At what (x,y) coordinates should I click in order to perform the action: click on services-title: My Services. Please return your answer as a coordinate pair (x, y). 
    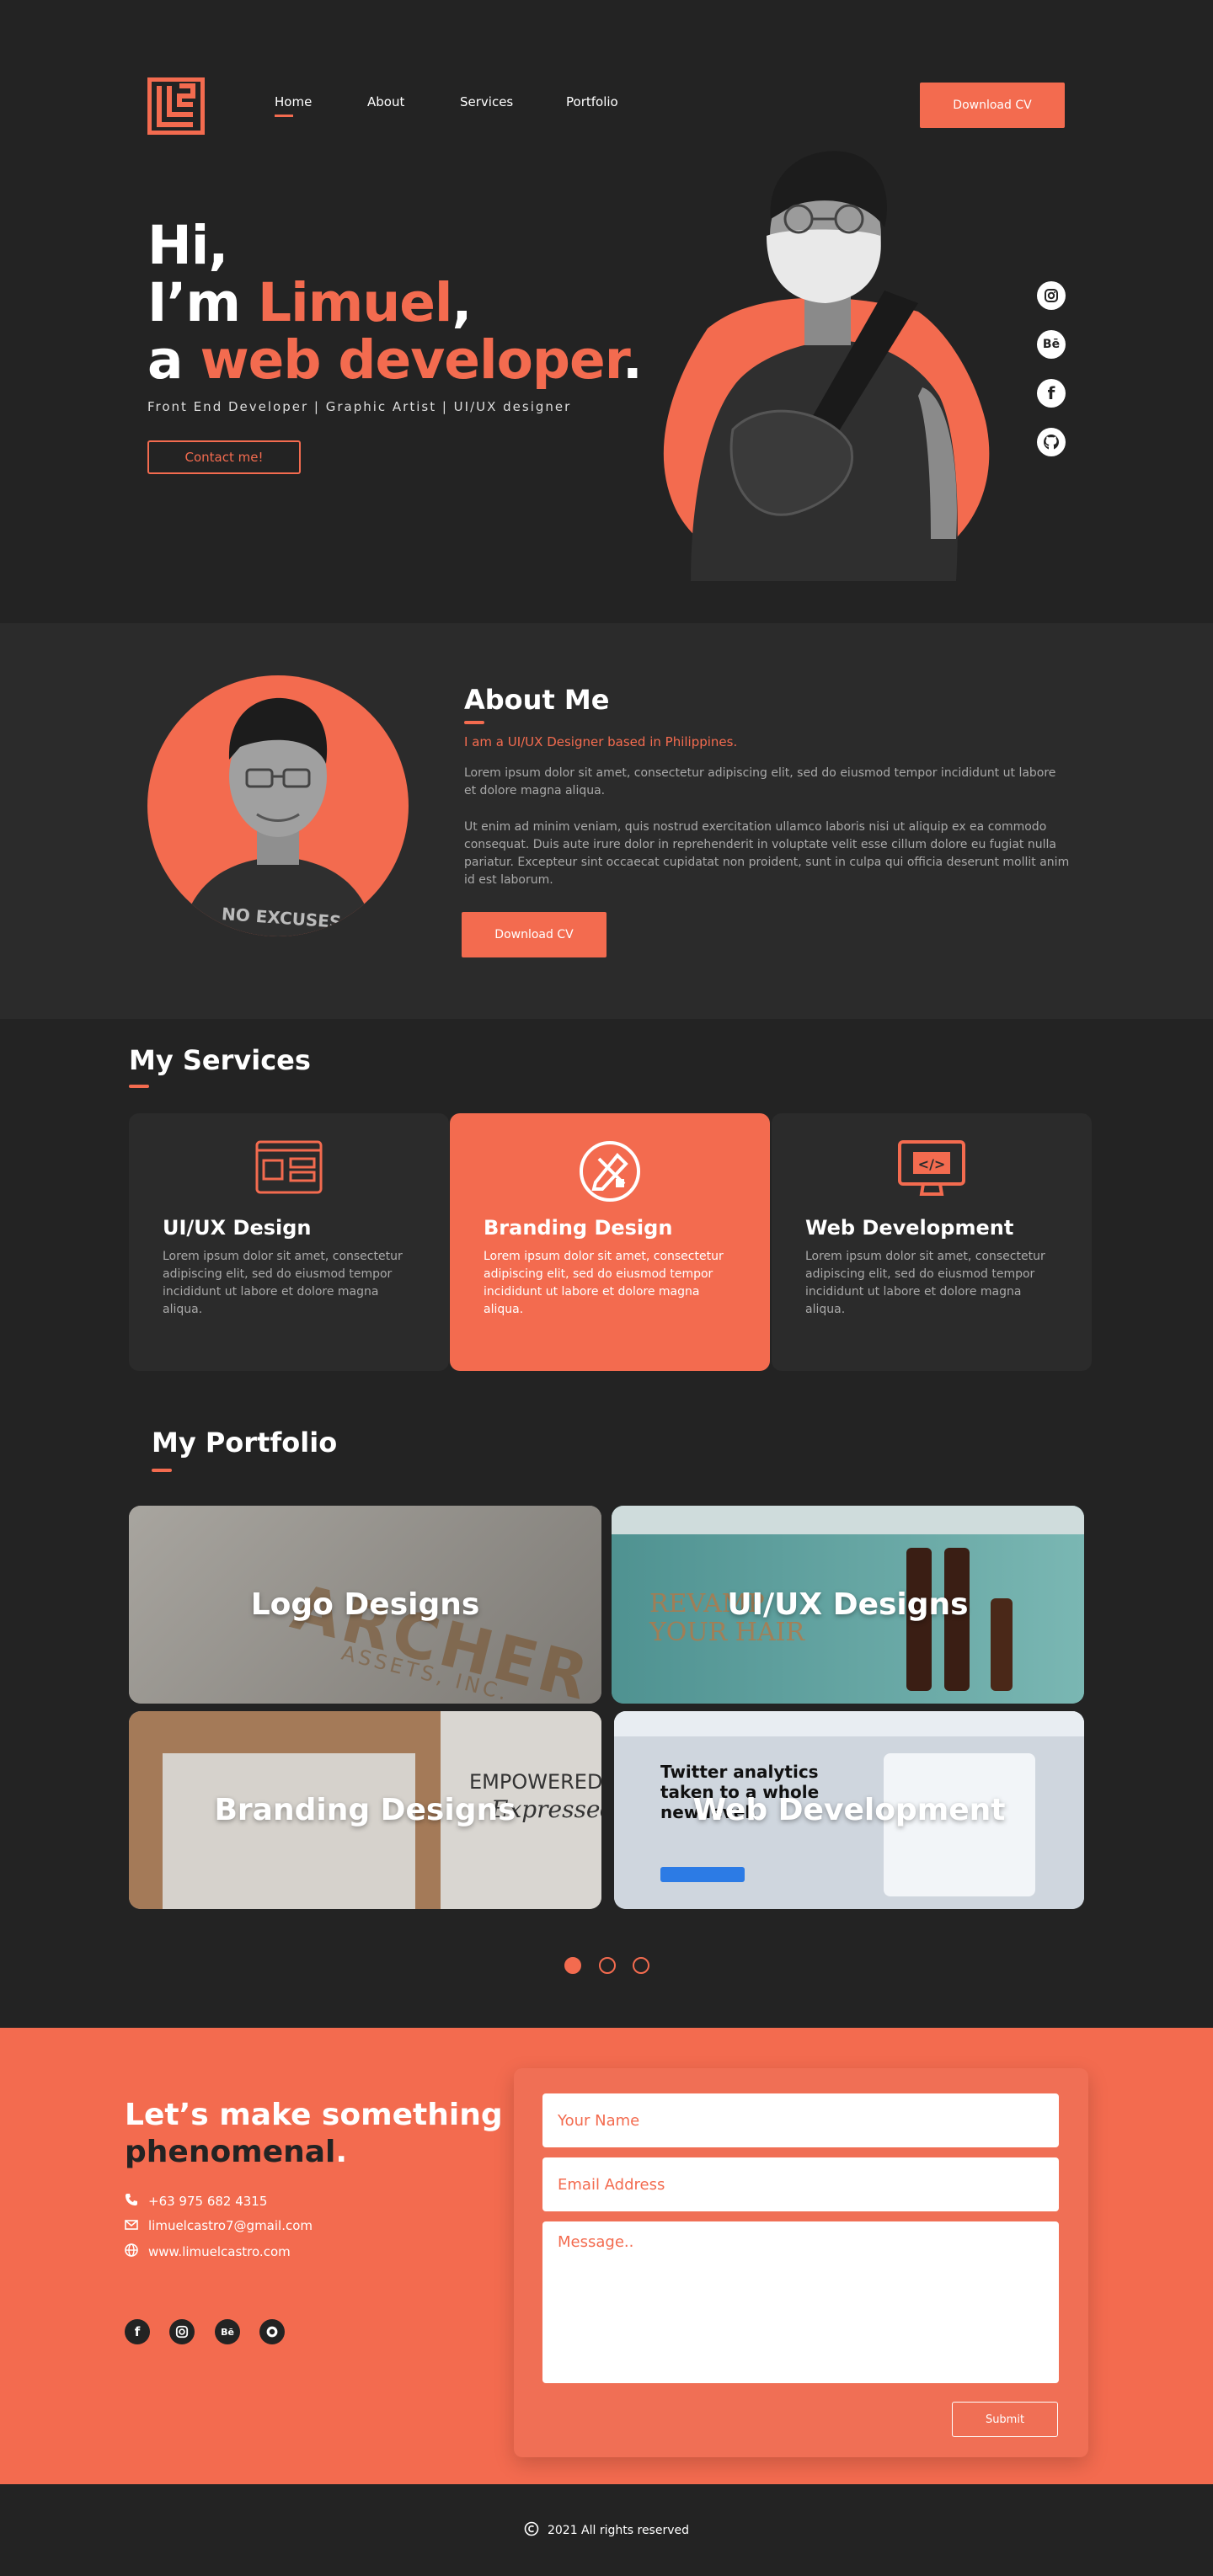
    Looking at the image, I should click on (220, 1060).